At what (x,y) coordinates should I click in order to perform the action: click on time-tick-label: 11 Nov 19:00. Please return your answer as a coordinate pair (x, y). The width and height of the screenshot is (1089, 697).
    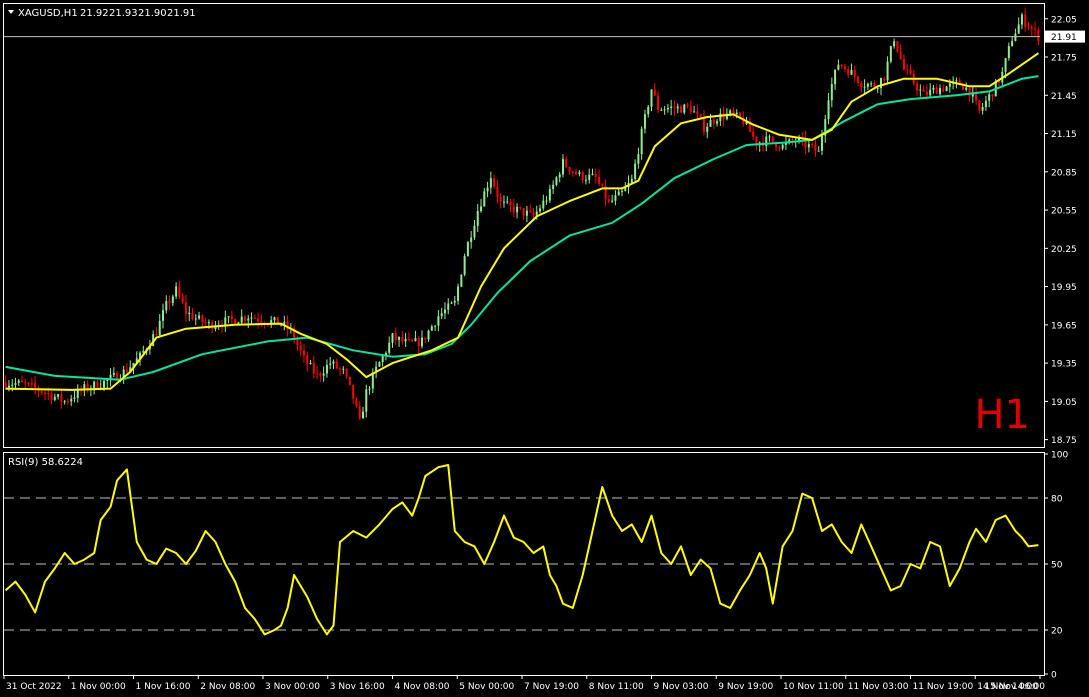
    Looking at the image, I should click on (943, 687).